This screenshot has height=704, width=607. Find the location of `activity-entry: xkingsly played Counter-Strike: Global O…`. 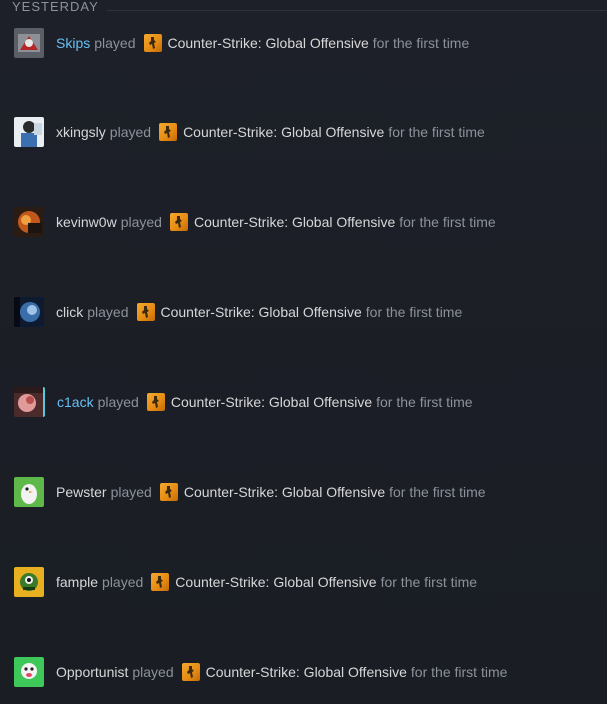

activity-entry: xkingsly played Counter-Strike: Global O… is located at coordinates (249, 132).